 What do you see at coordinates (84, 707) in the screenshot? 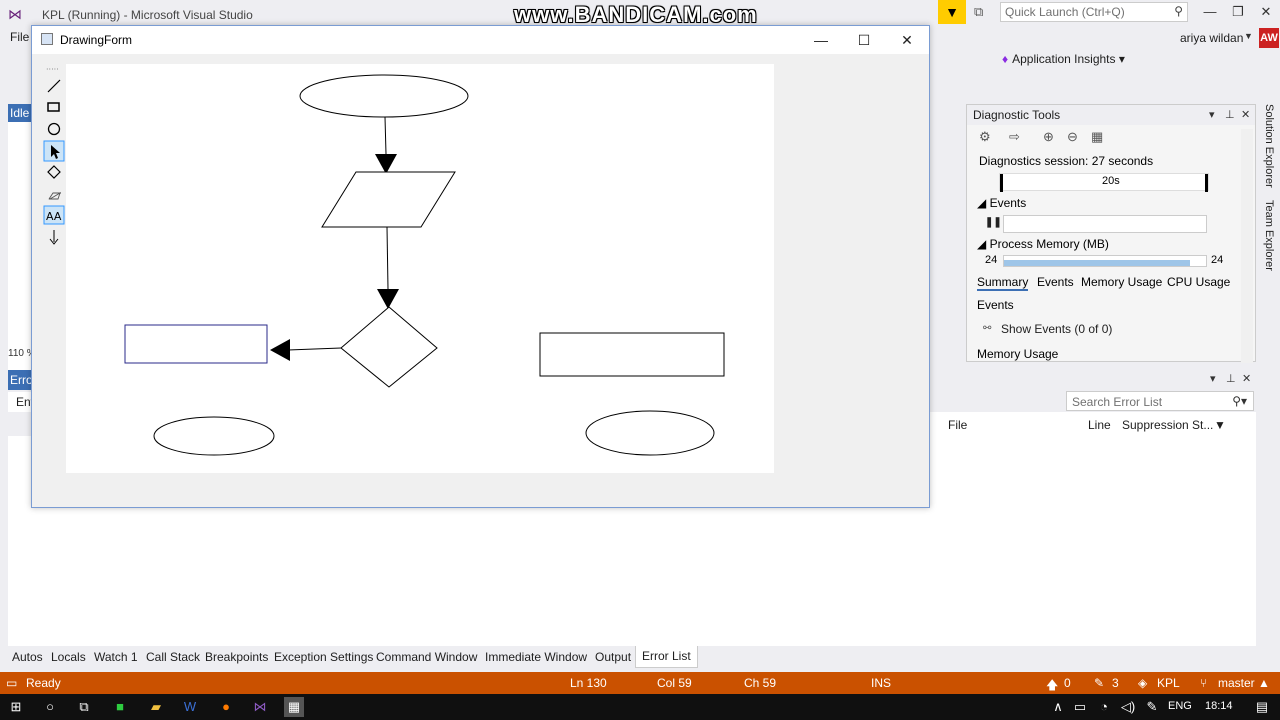
I see `task-view-icon: ⧉` at bounding box center [84, 707].